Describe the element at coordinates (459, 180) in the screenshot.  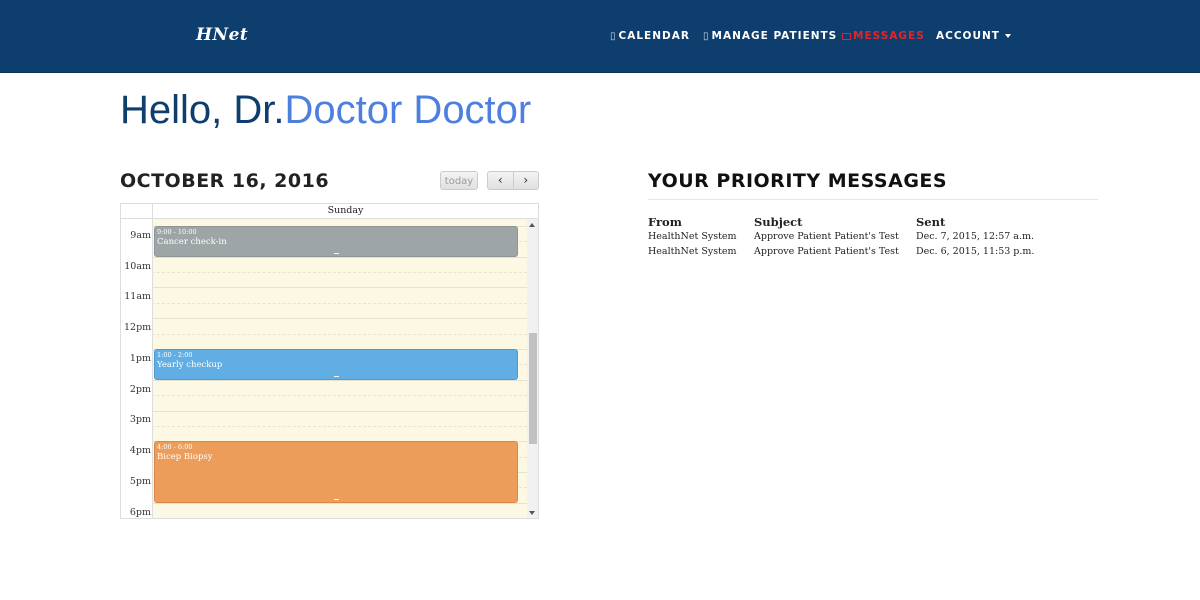
I see `today-button: today` at that location.